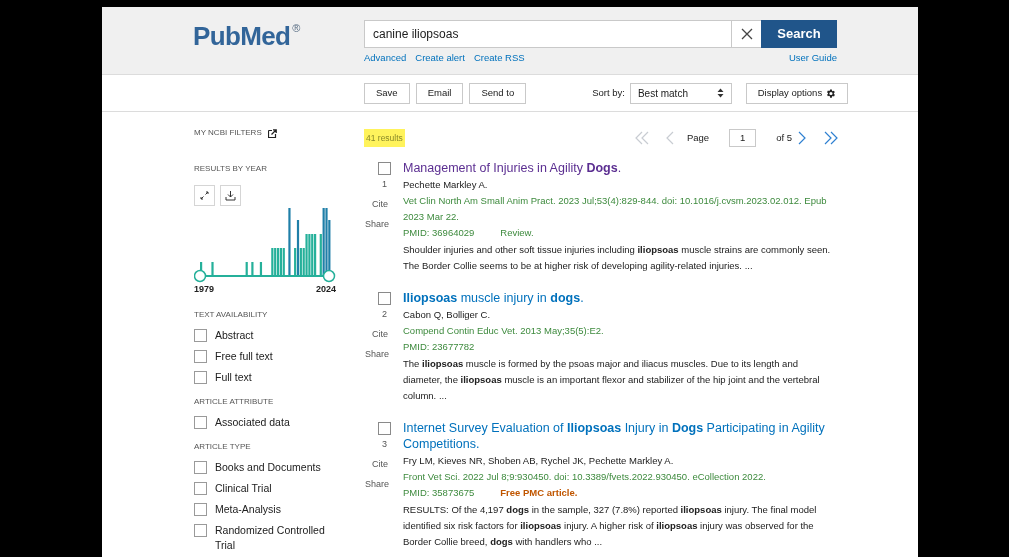 This screenshot has height=557, width=1009. I want to click on filter-label: Meta-Analysis, so click(274, 509).